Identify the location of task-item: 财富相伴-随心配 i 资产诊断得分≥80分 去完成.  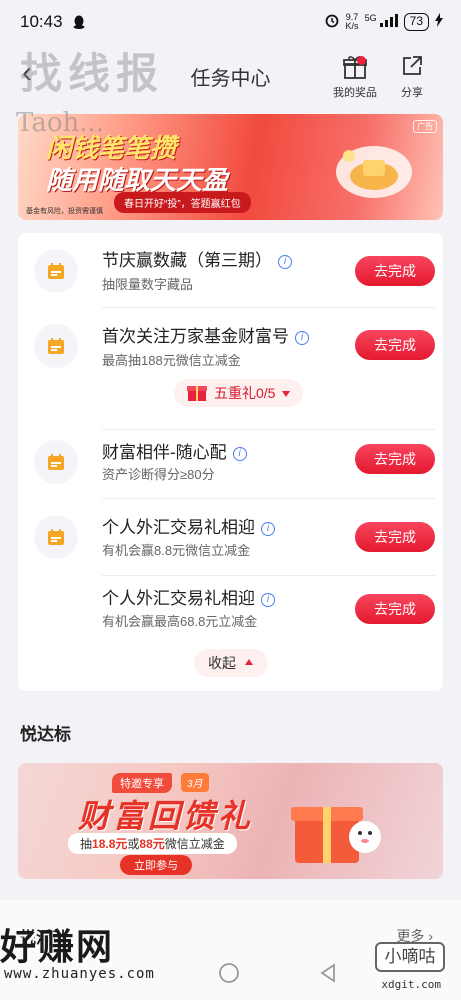
(230, 467).